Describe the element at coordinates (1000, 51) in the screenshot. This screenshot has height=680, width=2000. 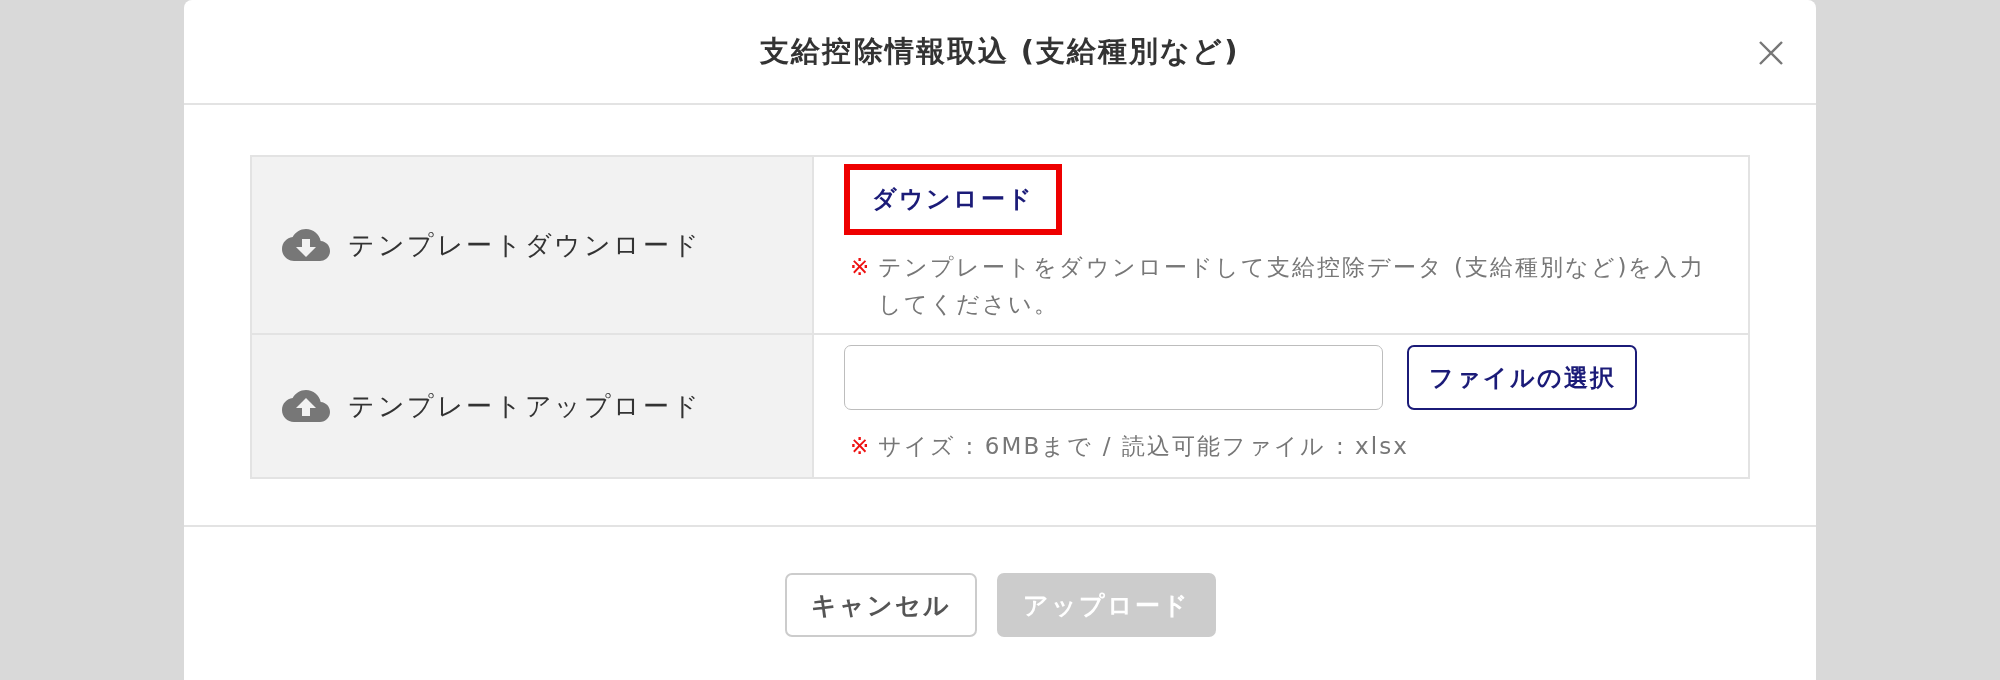
I see `dialog-title: 支給控除情報取込 (支給種別など)` at that location.